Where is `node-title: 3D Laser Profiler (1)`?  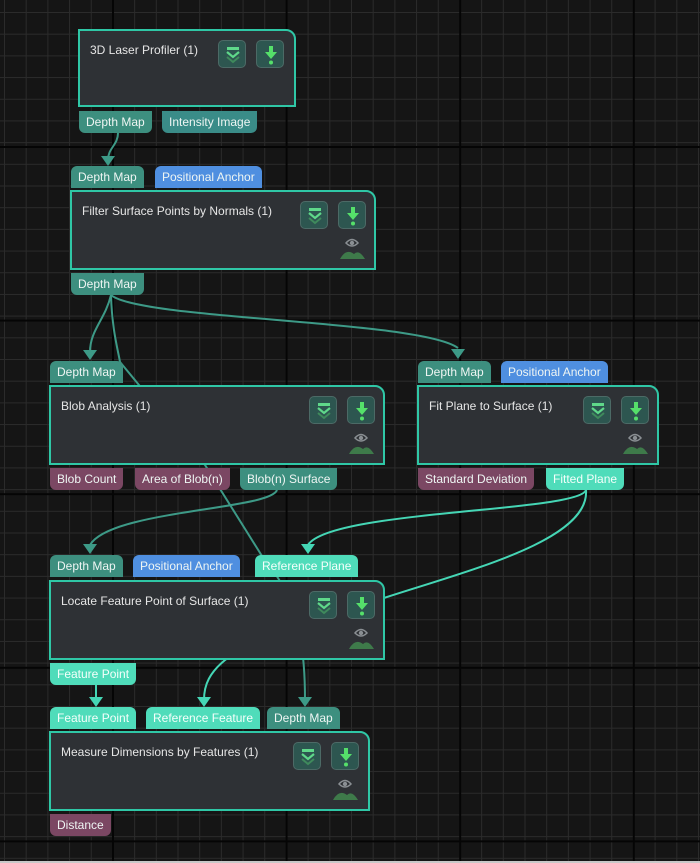
node-title: 3D Laser Profiler (1) is located at coordinates (144, 50).